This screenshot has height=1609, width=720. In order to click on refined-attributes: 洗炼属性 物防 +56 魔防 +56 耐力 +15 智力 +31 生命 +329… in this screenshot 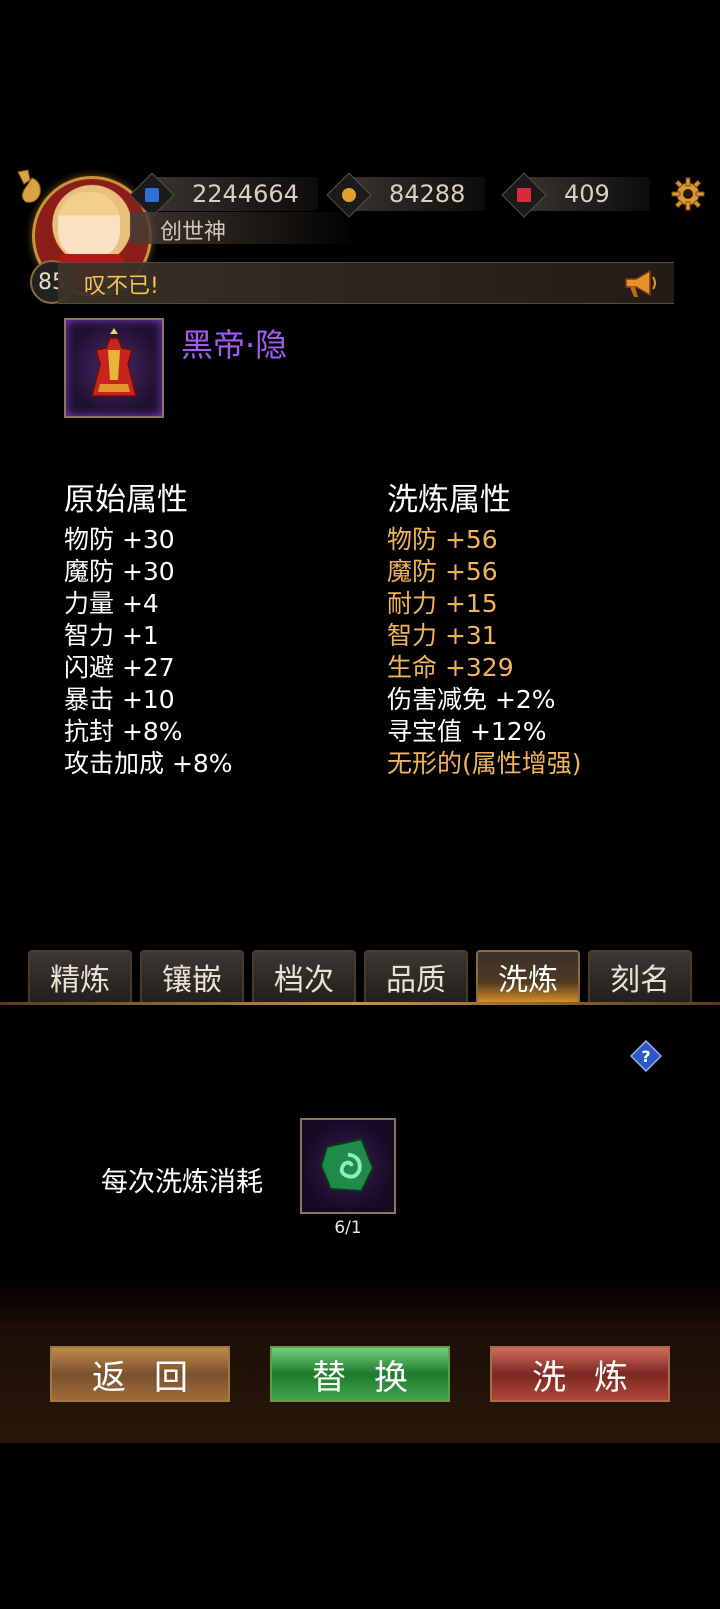, I will do `click(484, 627)`.